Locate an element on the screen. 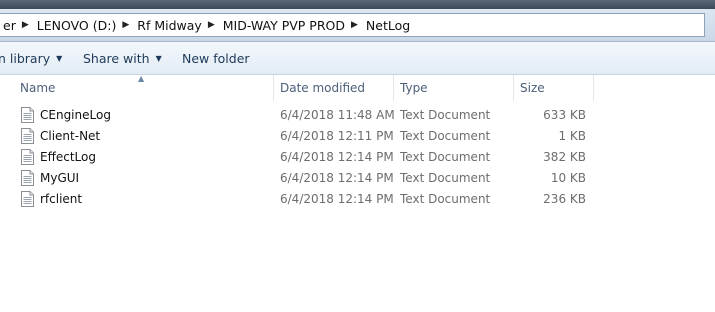  file-size: 236 KB is located at coordinates (564, 199).